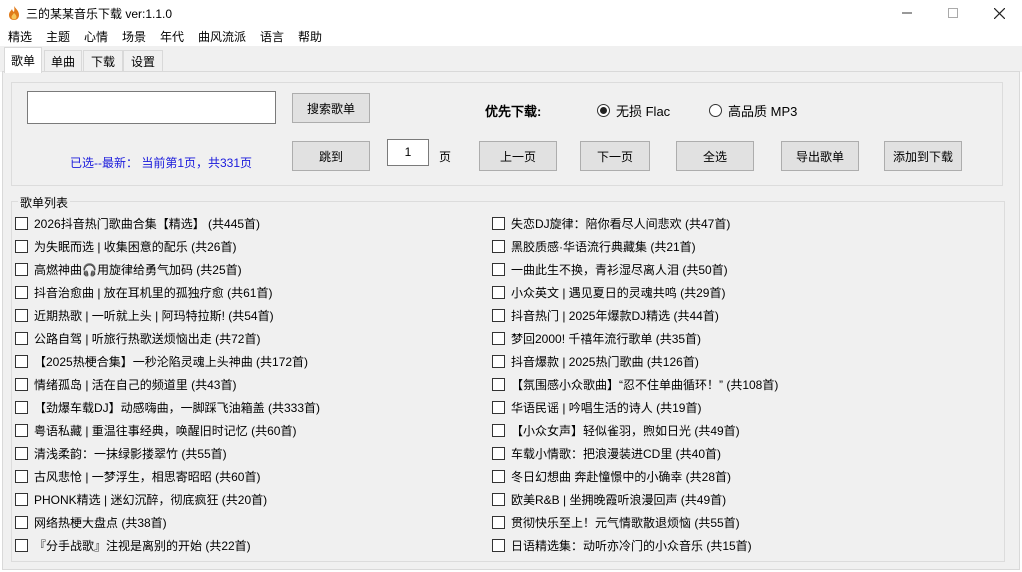  What do you see at coordinates (147, 338) in the screenshot?
I see `playlist-item-label: 公路自驾 | 听旅行热歌送烦恼出走 (共72首)` at bounding box center [147, 338].